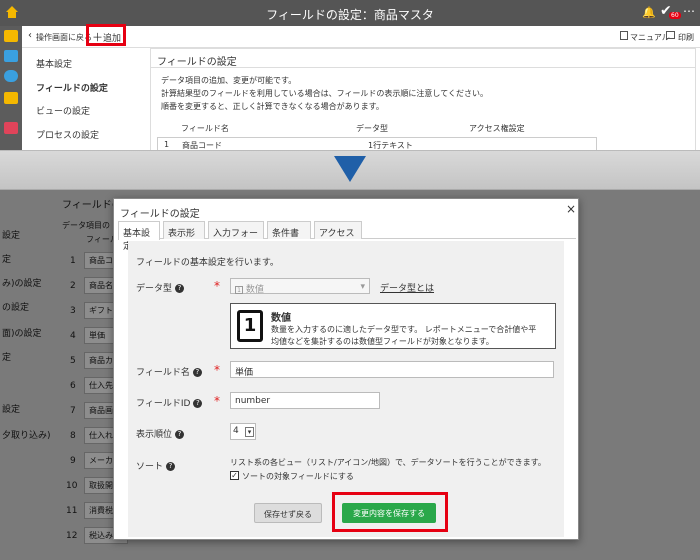 The height and width of the screenshot is (560, 700). I want to click on close-icon: ×, so click(571, 209).